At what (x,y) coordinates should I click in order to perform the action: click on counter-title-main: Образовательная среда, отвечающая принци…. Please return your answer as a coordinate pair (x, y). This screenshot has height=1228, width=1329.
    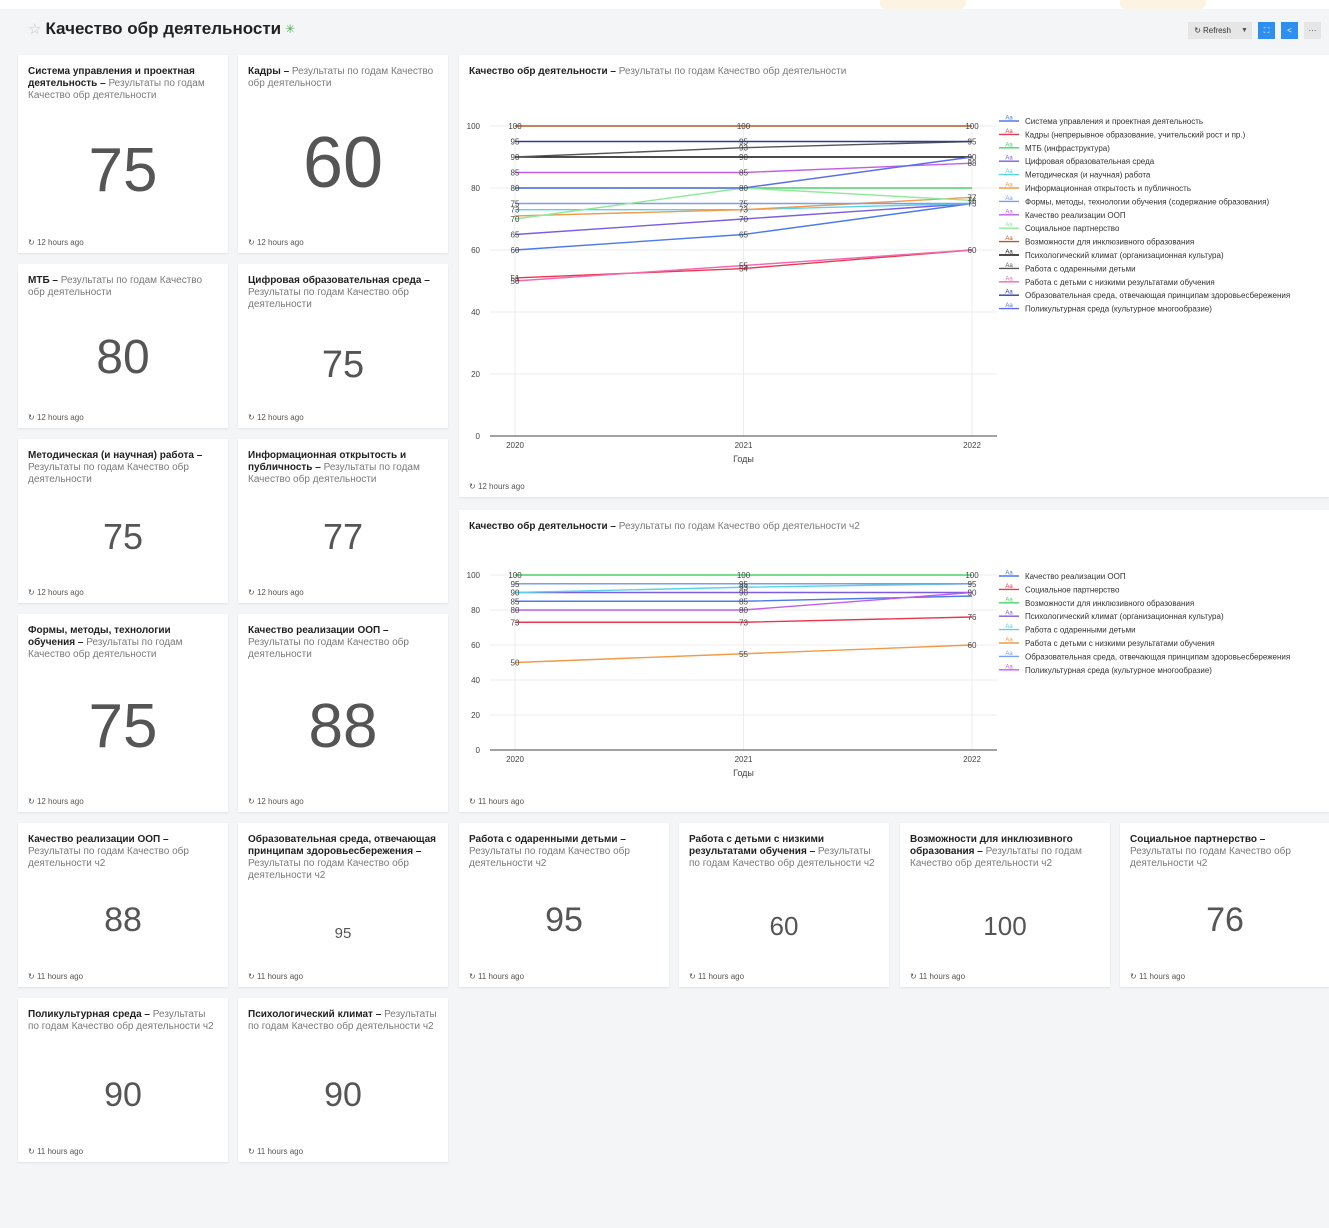
    Looking at the image, I should click on (342, 845).